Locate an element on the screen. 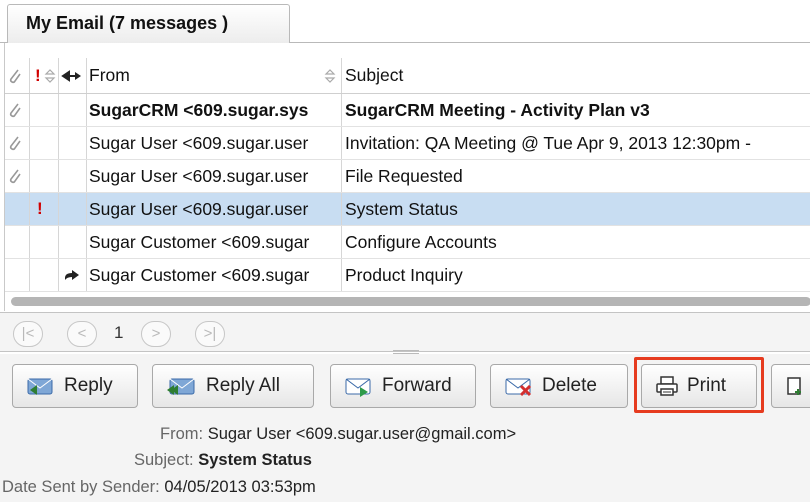  tab-my-email: My Email (7 messages ) is located at coordinates (148, 24).